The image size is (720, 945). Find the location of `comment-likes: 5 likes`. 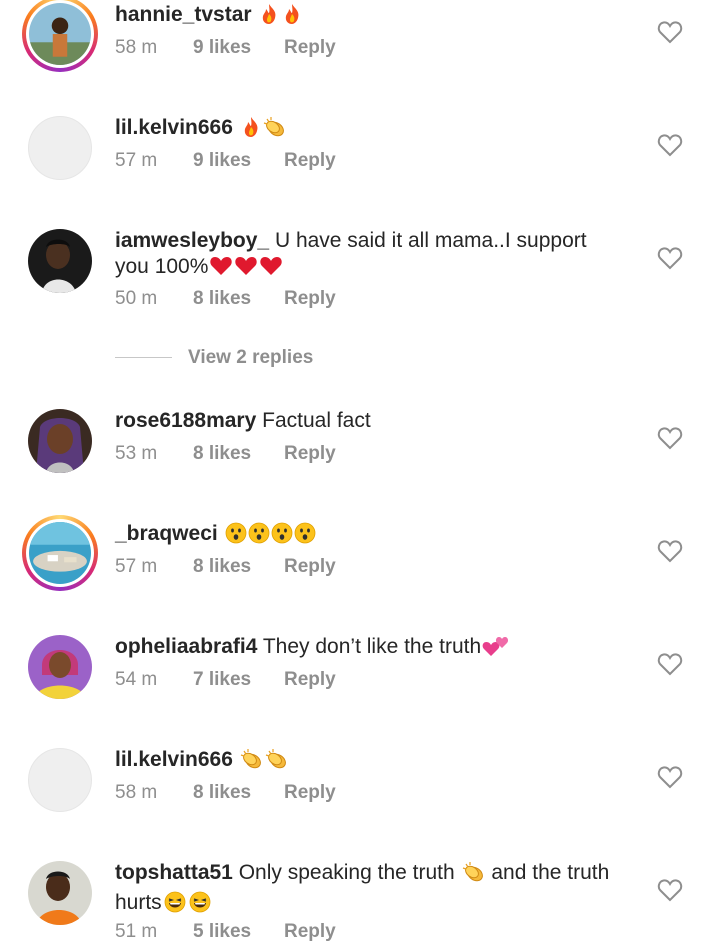

comment-likes: 5 likes is located at coordinates (222, 932).